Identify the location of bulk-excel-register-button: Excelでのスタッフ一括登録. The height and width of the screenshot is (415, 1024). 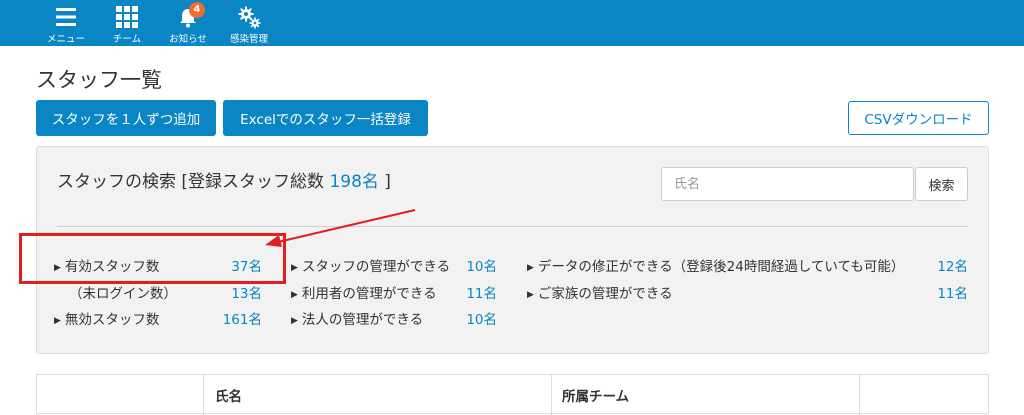
(325, 118).